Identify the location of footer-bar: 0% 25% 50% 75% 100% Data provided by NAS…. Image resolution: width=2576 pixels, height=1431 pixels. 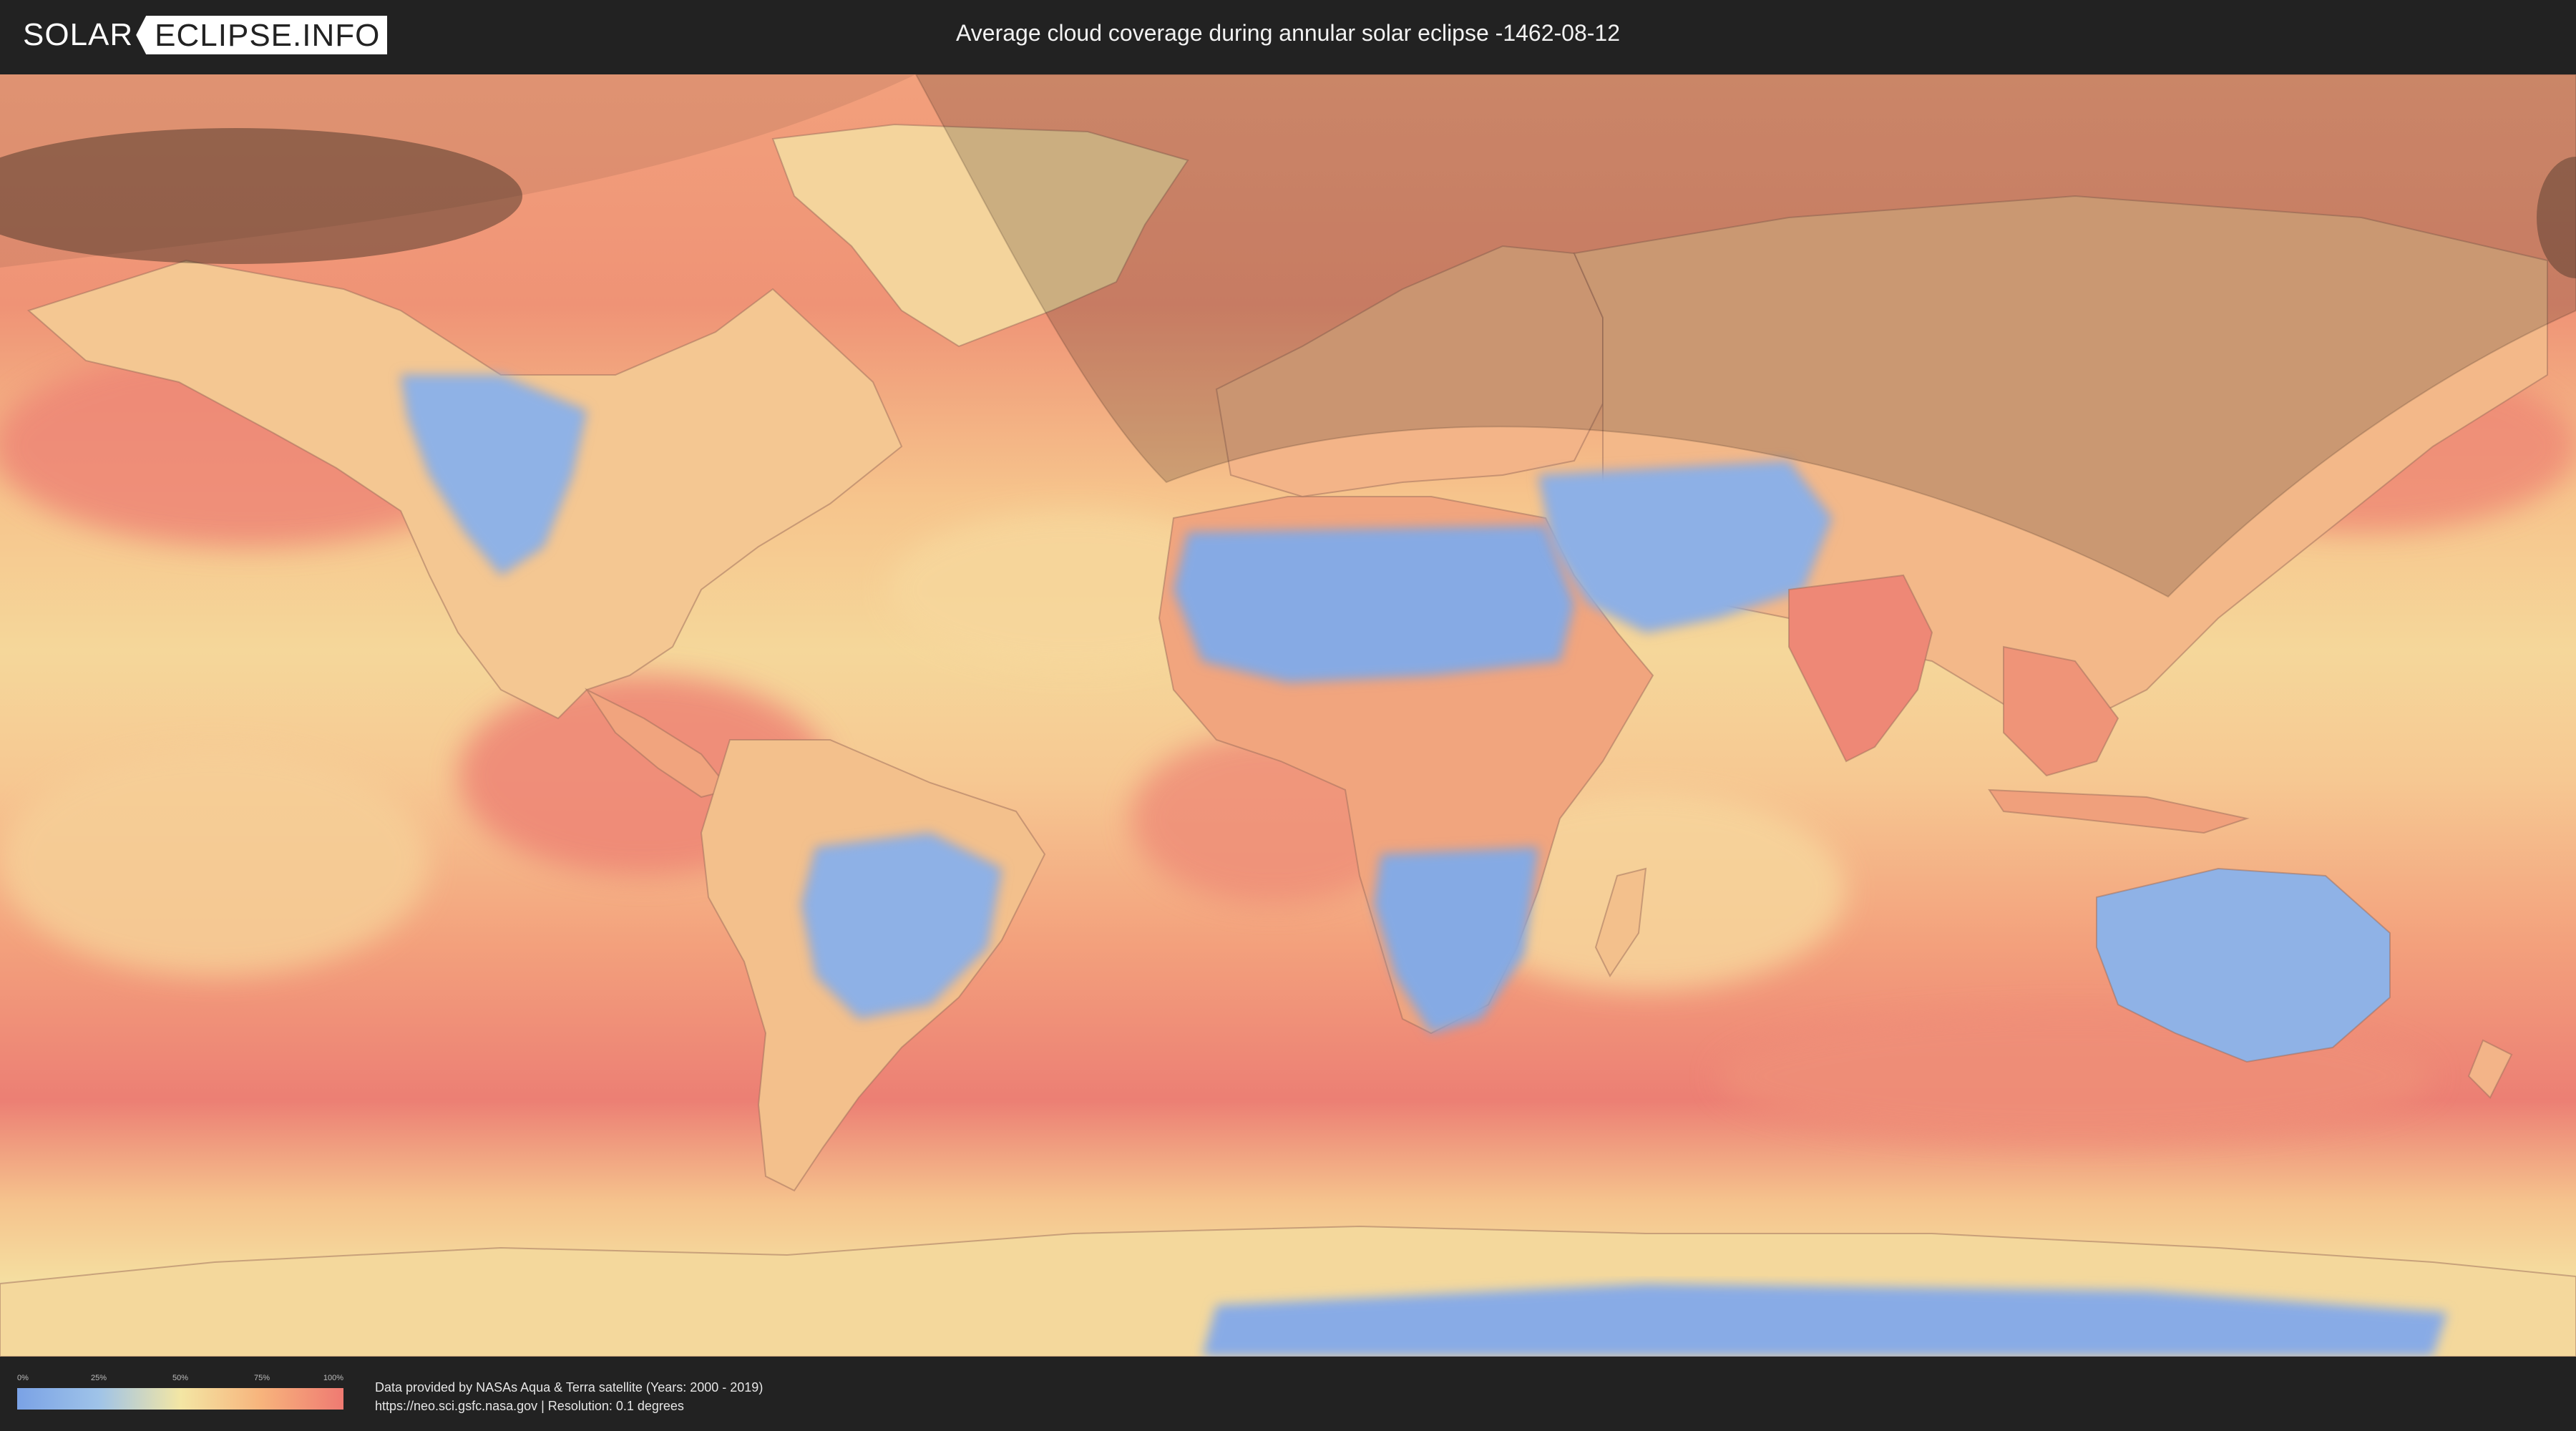
(1288, 1395).